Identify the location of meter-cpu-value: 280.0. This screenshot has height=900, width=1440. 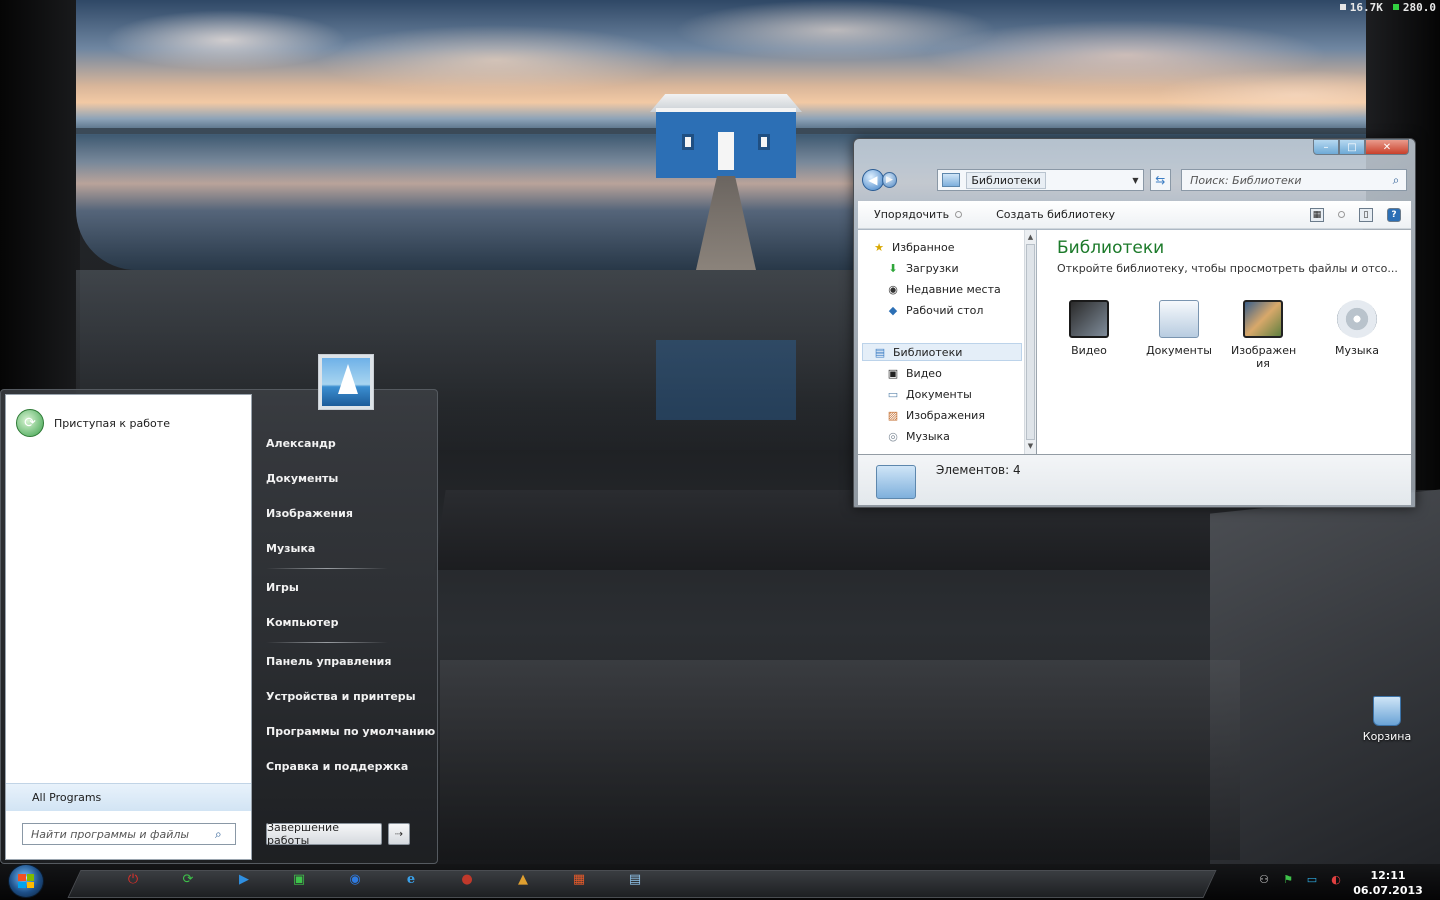
(1419, 7).